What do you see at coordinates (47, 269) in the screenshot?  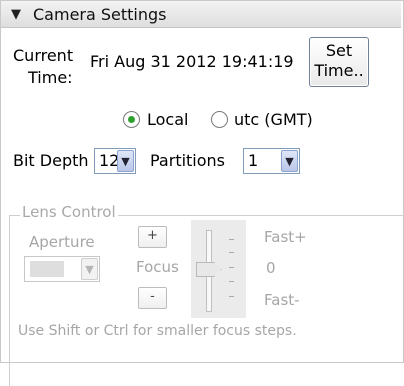 I see `aperture-value` at bounding box center [47, 269].